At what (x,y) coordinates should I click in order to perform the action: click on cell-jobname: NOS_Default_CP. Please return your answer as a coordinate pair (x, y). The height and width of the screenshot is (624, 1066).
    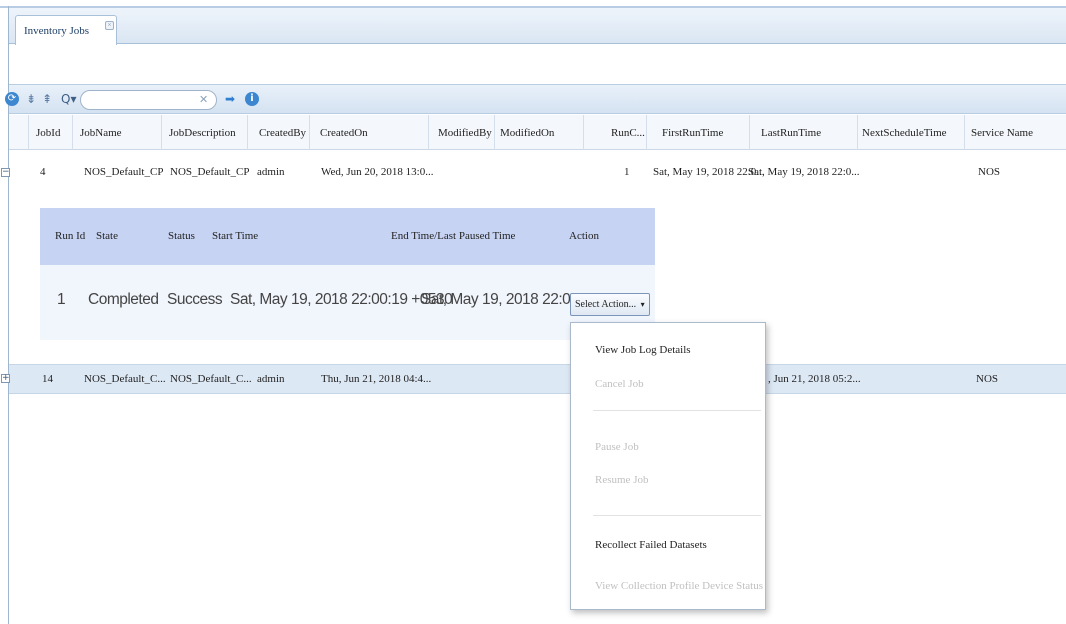
    Looking at the image, I should click on (124, 172).